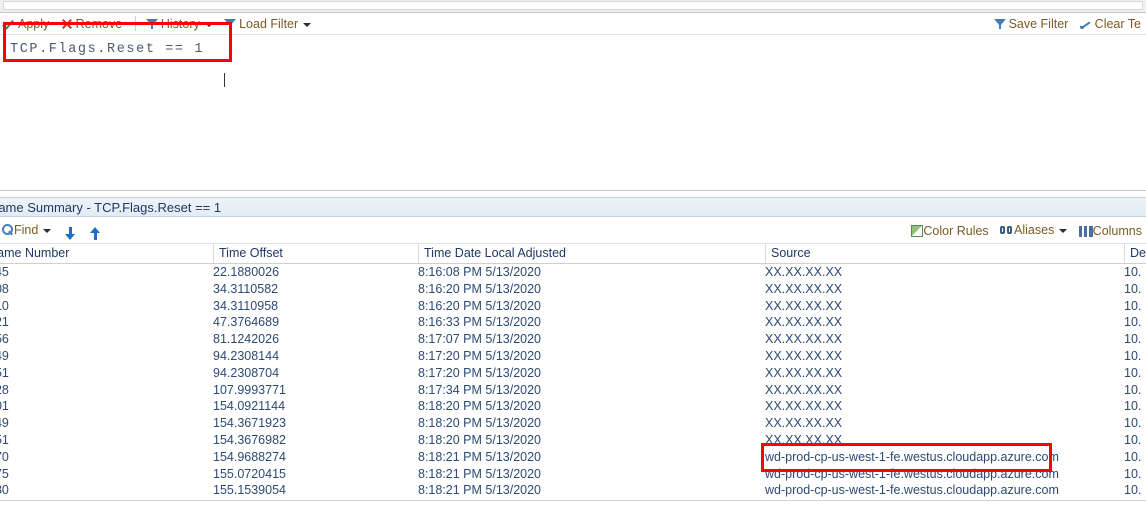  What do you see at coordinates (480, 305) in the screenshot?
I see `cell-time-date-local-adjusted: 8:16:20 PM 5/13/2020` at bounding box center [480, 305].